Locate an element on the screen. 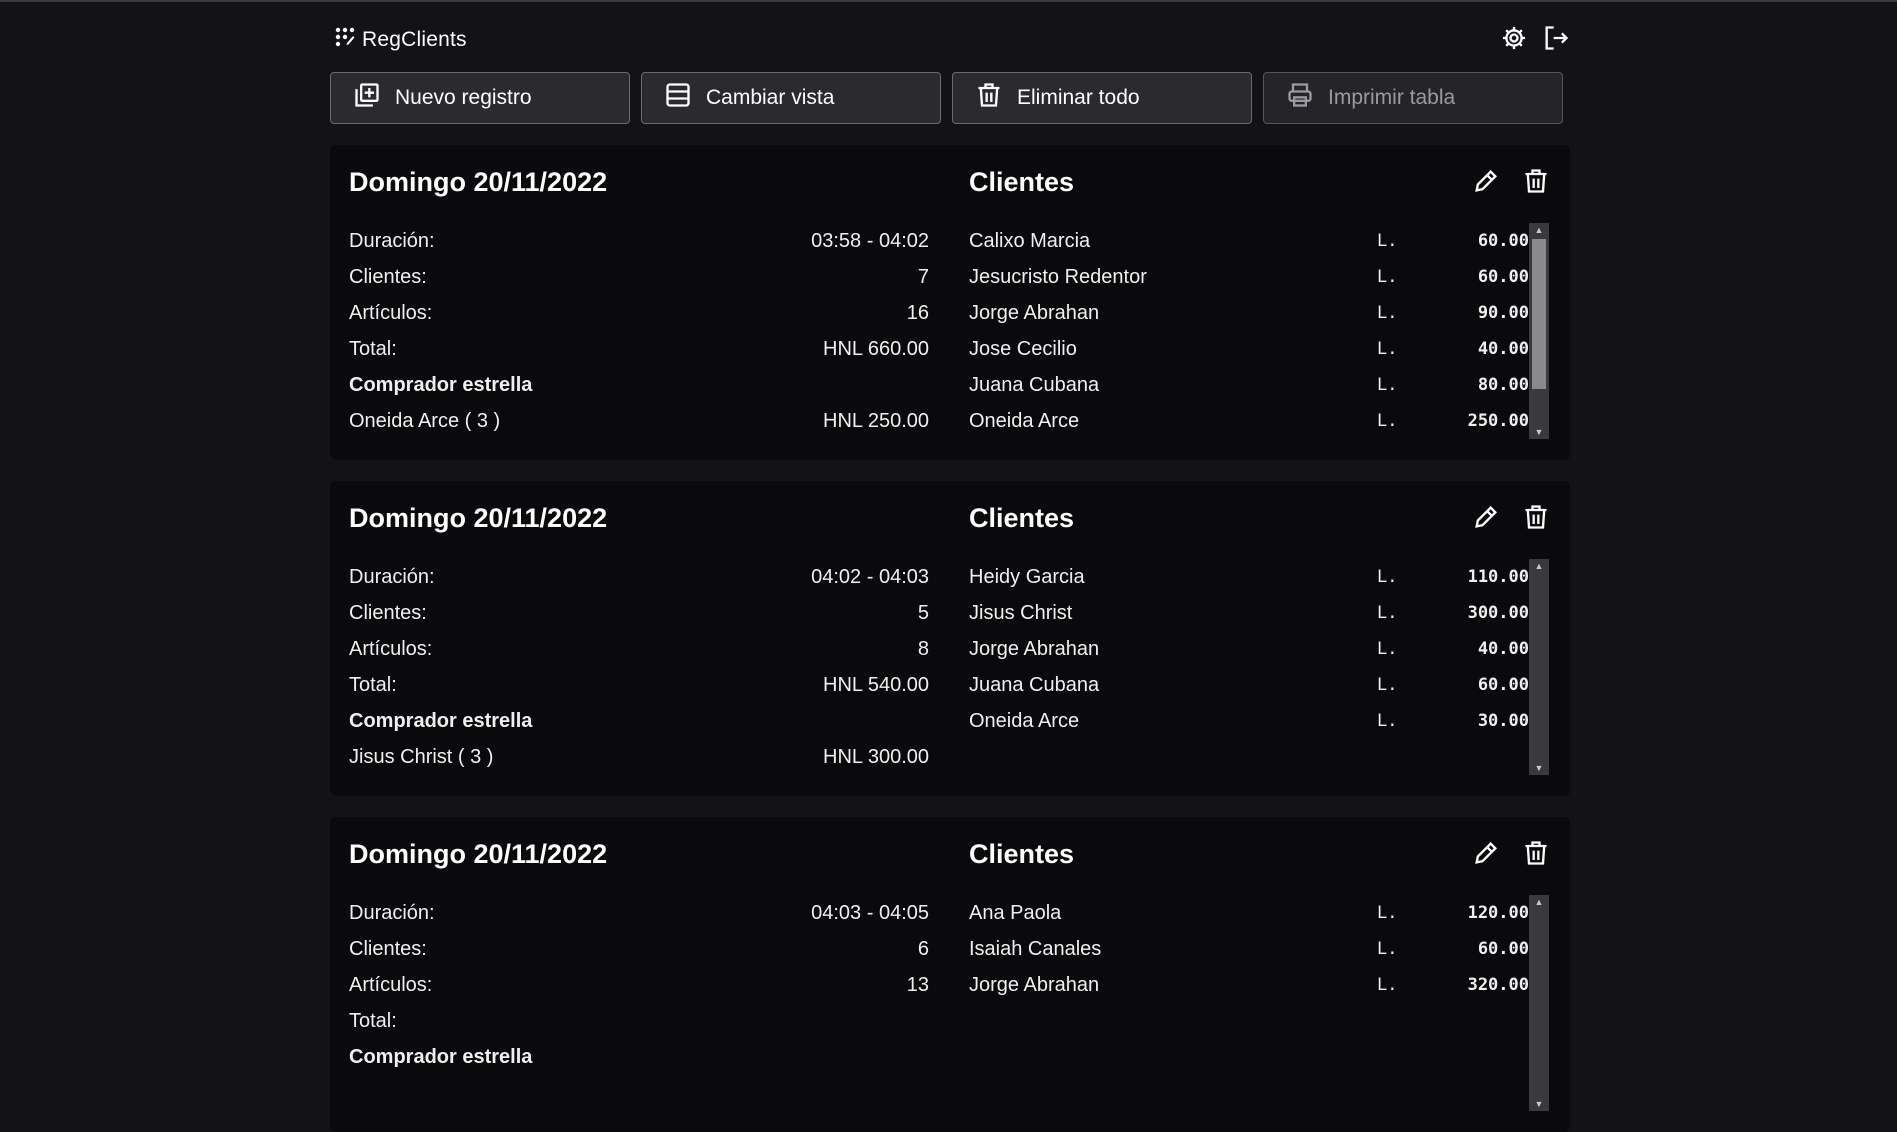 The width and height of the screenshot is (1897, 1132). client-name: Jisus Christ is located at coordinates (1021, 613).